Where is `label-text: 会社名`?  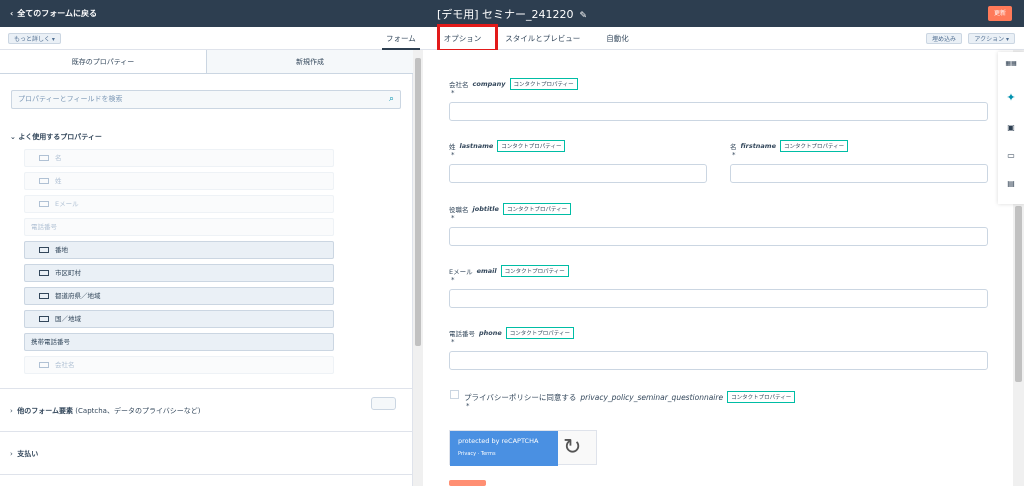 label-text: 会社名 is located at coordinates (459, 85).